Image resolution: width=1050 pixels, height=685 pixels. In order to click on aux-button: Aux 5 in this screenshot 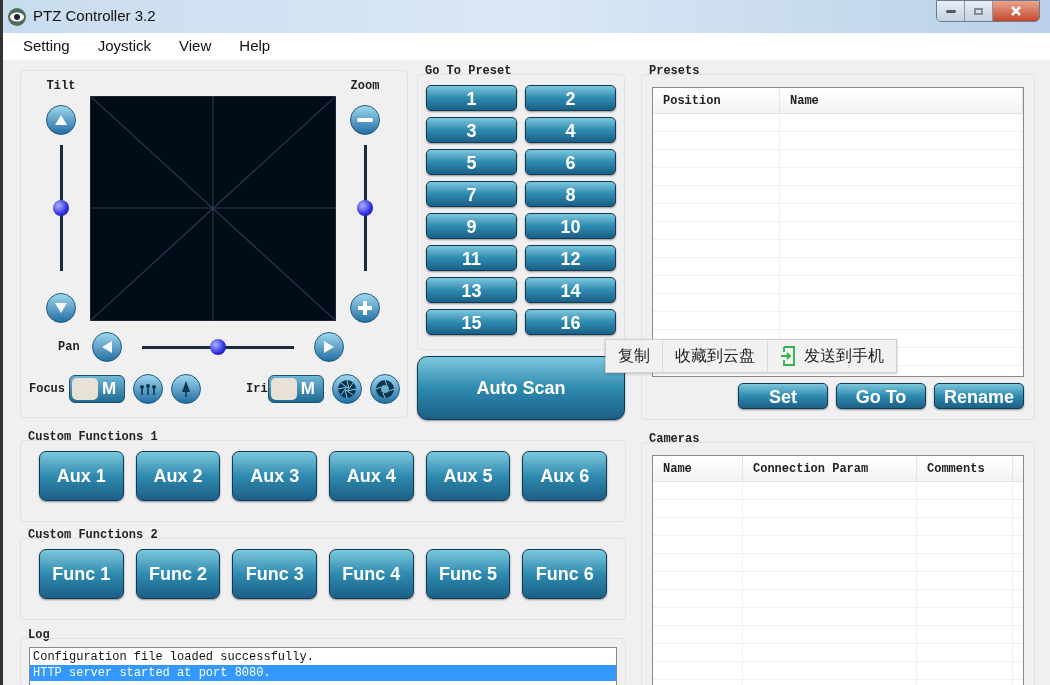, I will do `click(468, 476)`.